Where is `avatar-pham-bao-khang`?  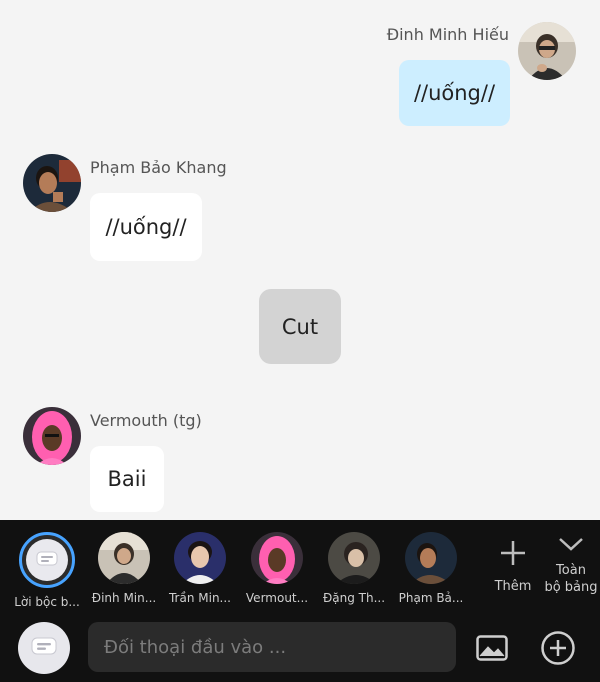 avatar-pham-bao-khang is located at coordinates (52, 183).